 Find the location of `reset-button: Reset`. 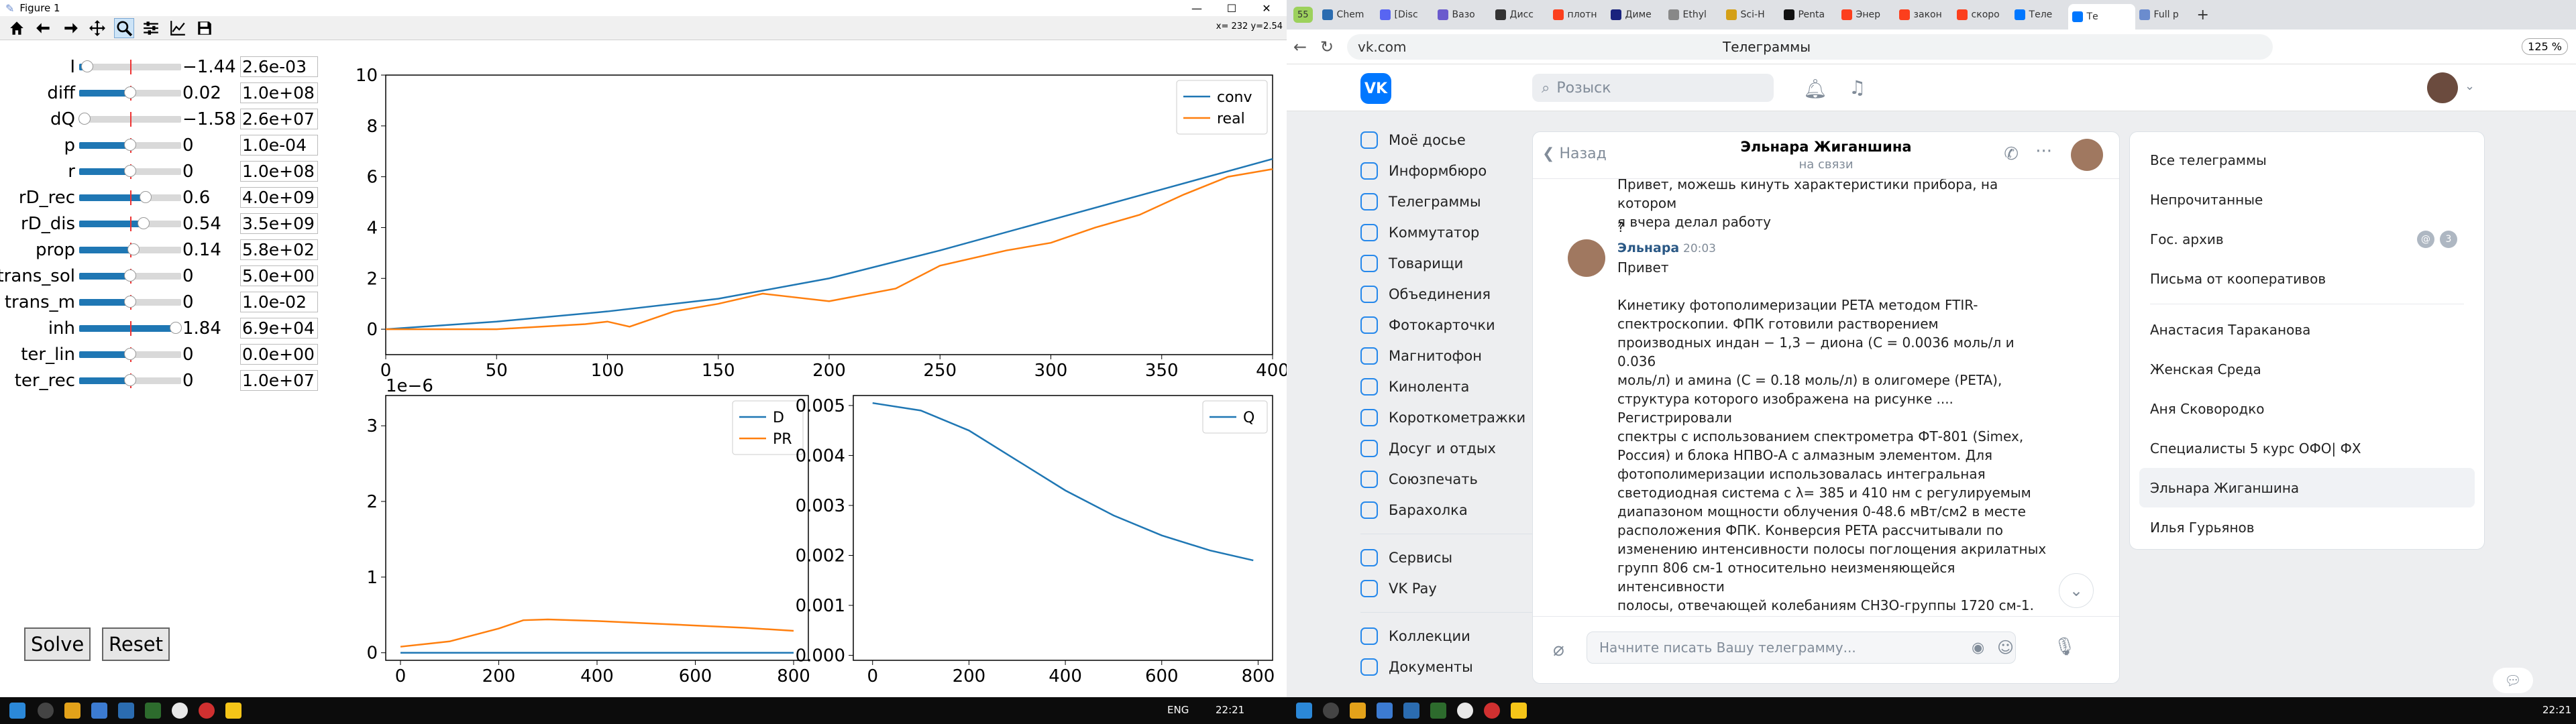

reset-button: Reset is located at coordinates (136, 644).